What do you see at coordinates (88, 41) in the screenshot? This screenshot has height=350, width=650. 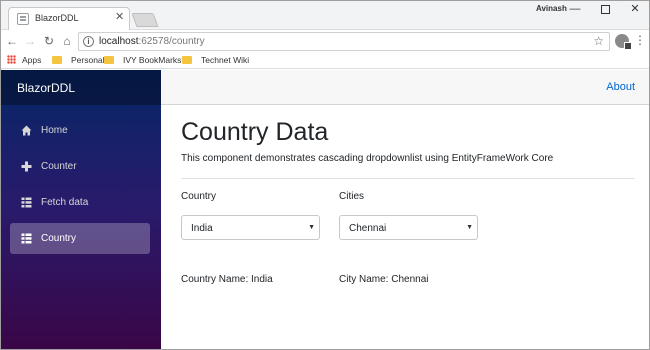 I see `info-icon: i` at bounding box center [88, 41].